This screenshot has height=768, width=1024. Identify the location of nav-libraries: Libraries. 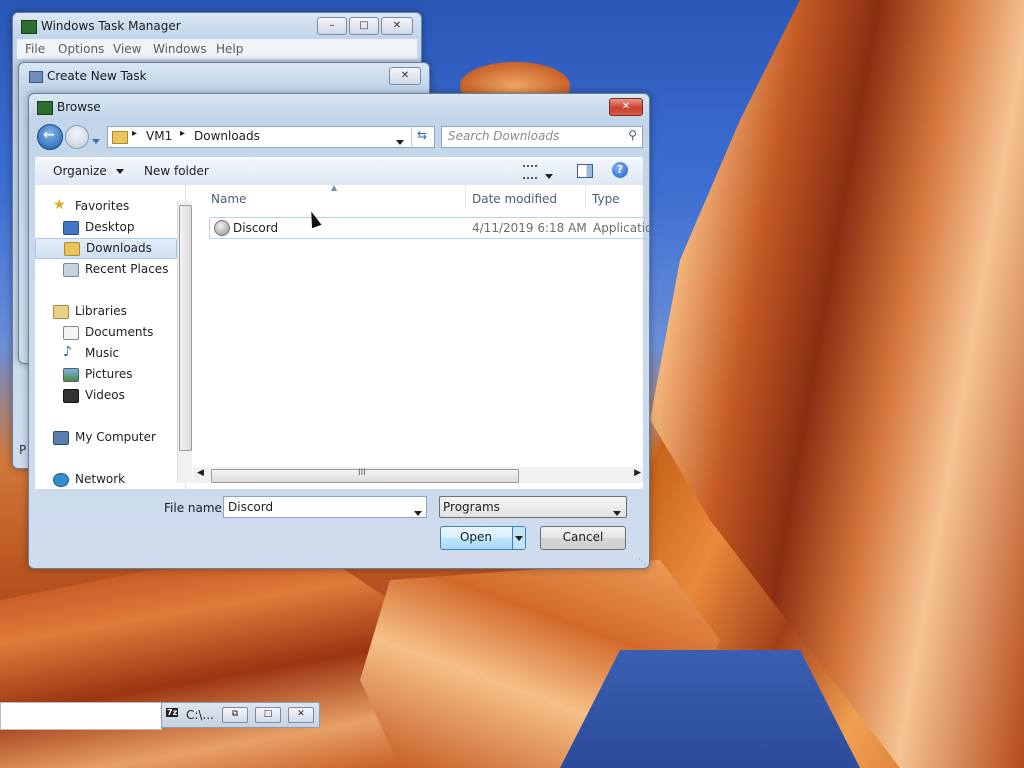
(105, 311).